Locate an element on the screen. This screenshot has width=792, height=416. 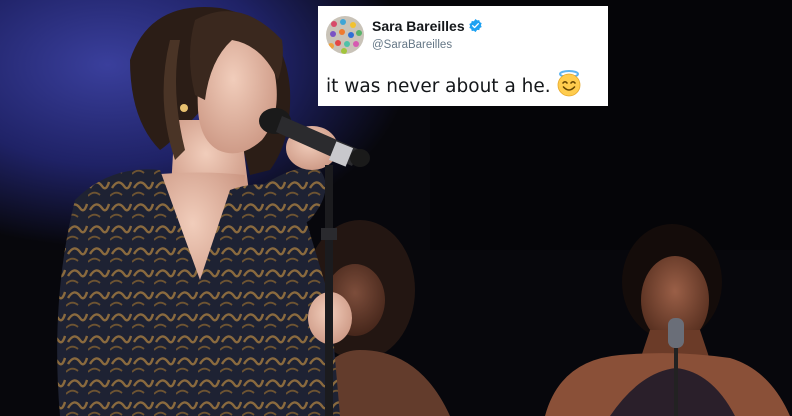
display-name: Sara Bareilles is located at coordinates (427, 27).